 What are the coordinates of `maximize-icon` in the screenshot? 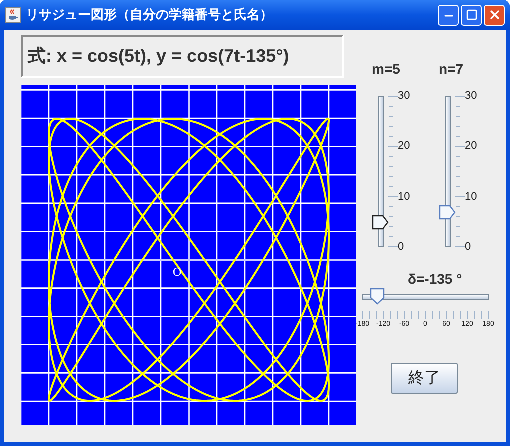 It's located at (472, 15).